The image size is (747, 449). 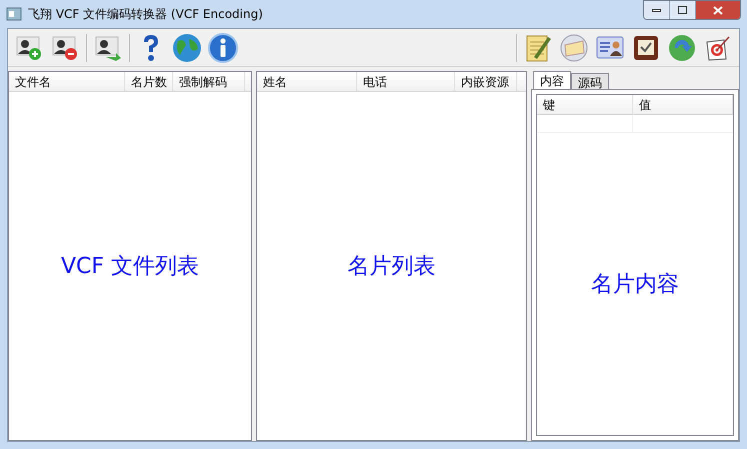 What do you see at coordinates (223, 48) in the screenshot?
I see `info-icon` at bounding box center [223, 48].